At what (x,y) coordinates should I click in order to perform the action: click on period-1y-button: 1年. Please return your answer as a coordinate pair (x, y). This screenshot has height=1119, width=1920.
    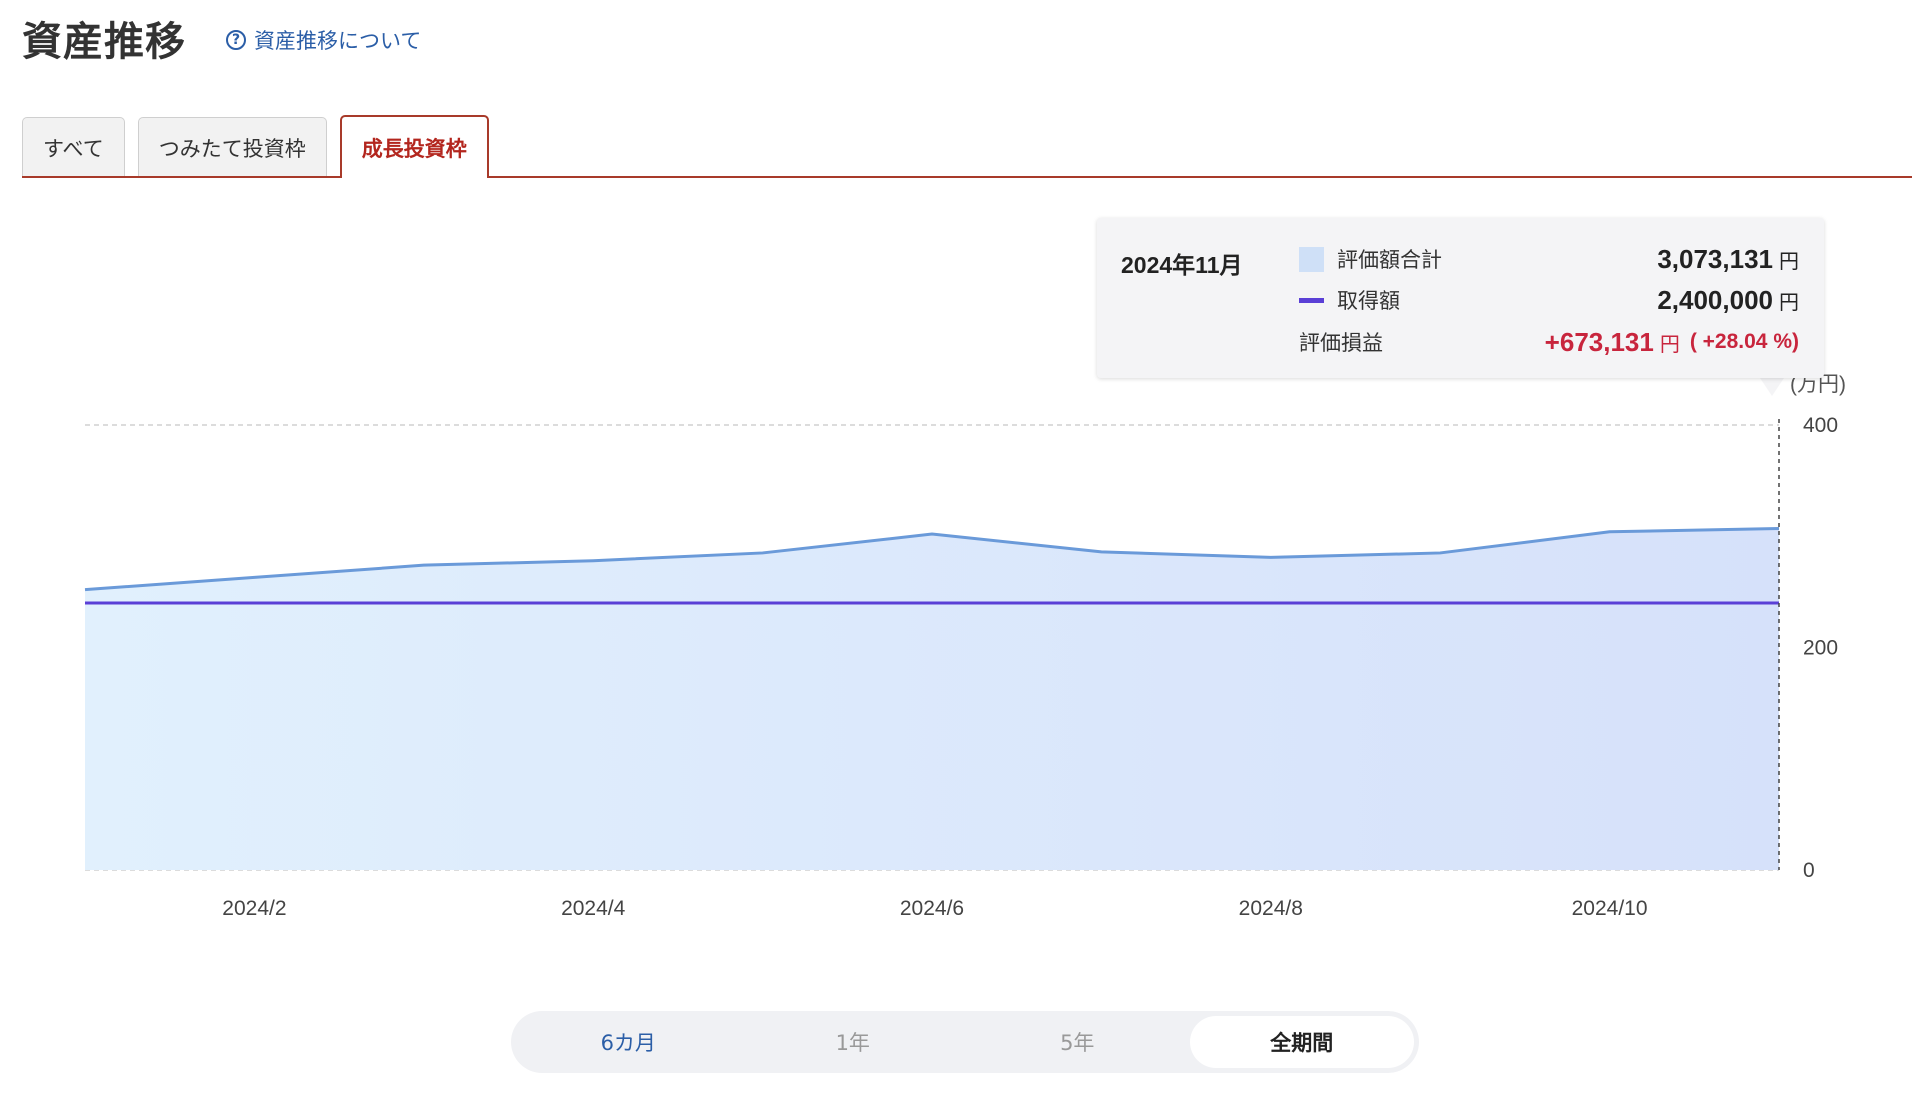
    Looking at the image, I should click on (853, 1042).